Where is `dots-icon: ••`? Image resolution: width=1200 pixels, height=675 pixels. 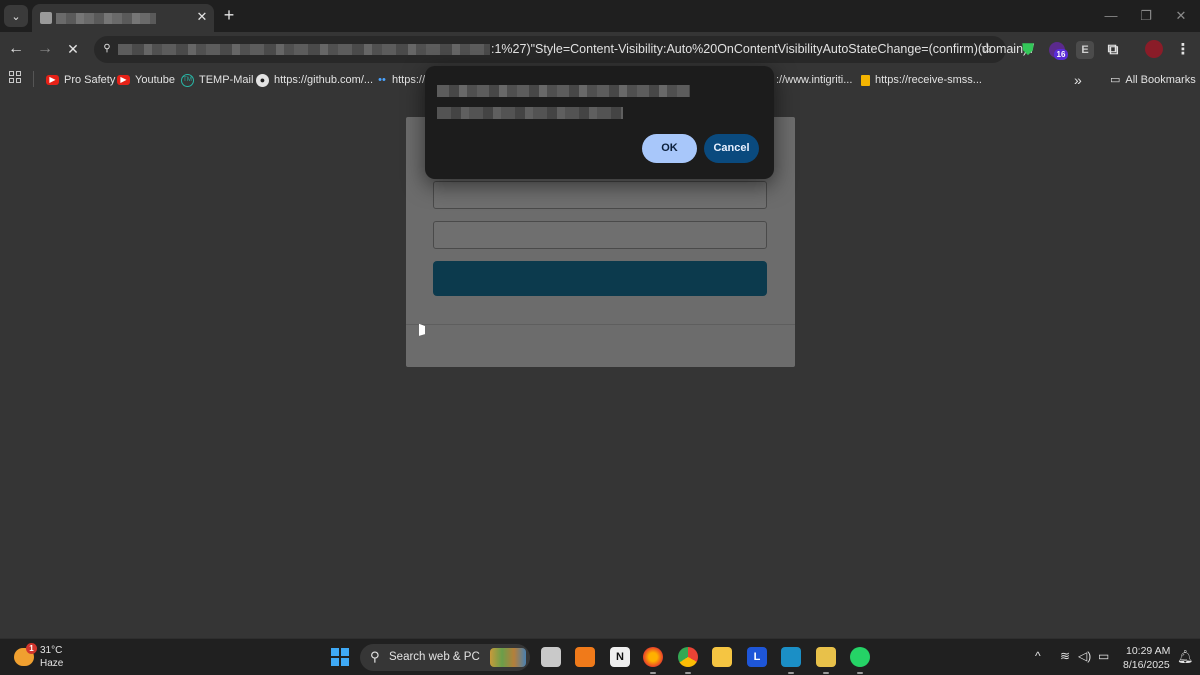 dots-icon: •• is located at coordinates (382, 80).